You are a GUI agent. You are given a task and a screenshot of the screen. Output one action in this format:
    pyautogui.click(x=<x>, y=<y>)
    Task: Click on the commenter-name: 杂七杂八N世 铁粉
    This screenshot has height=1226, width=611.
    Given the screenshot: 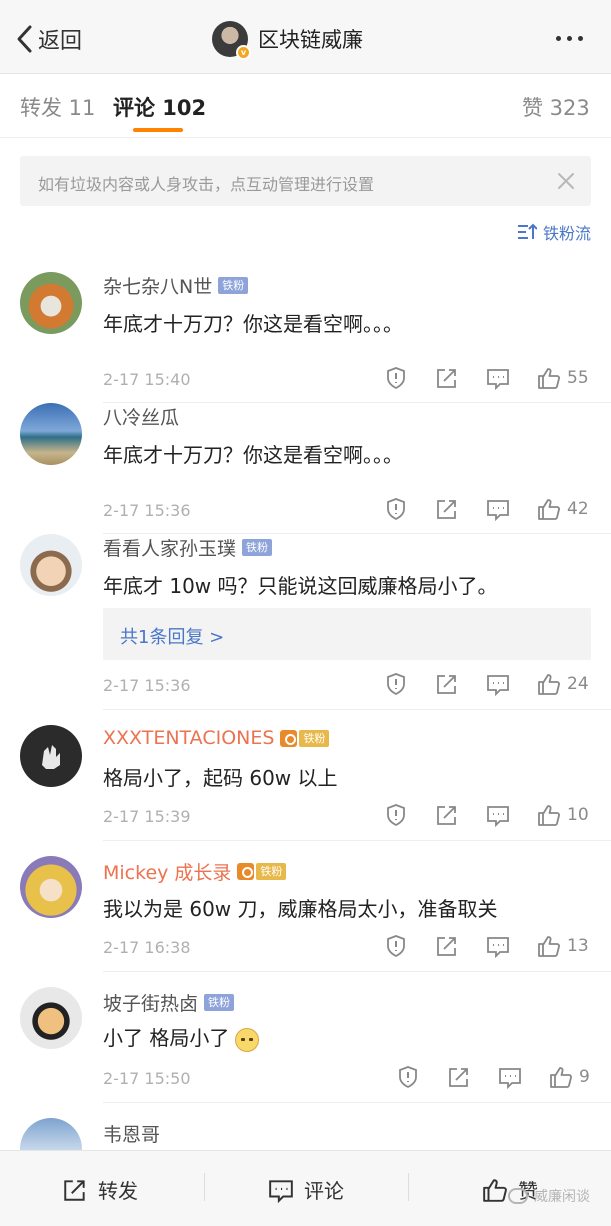 What is the action you would take?
    pyautogui.click(x=176, y=285)
    